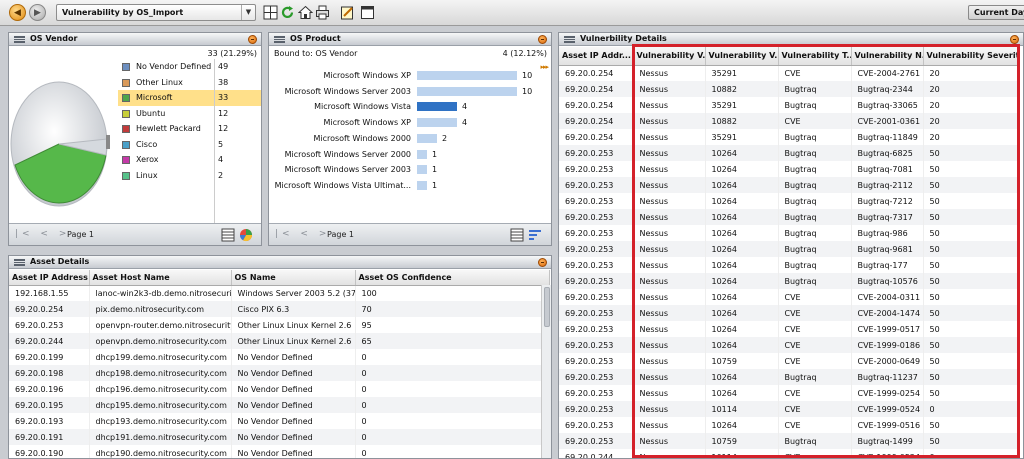 This screenshot has width=1024, height=459. Describe the element at coordinates (17, 12) in the screenshot. I see `back-button: ◀` at that location.